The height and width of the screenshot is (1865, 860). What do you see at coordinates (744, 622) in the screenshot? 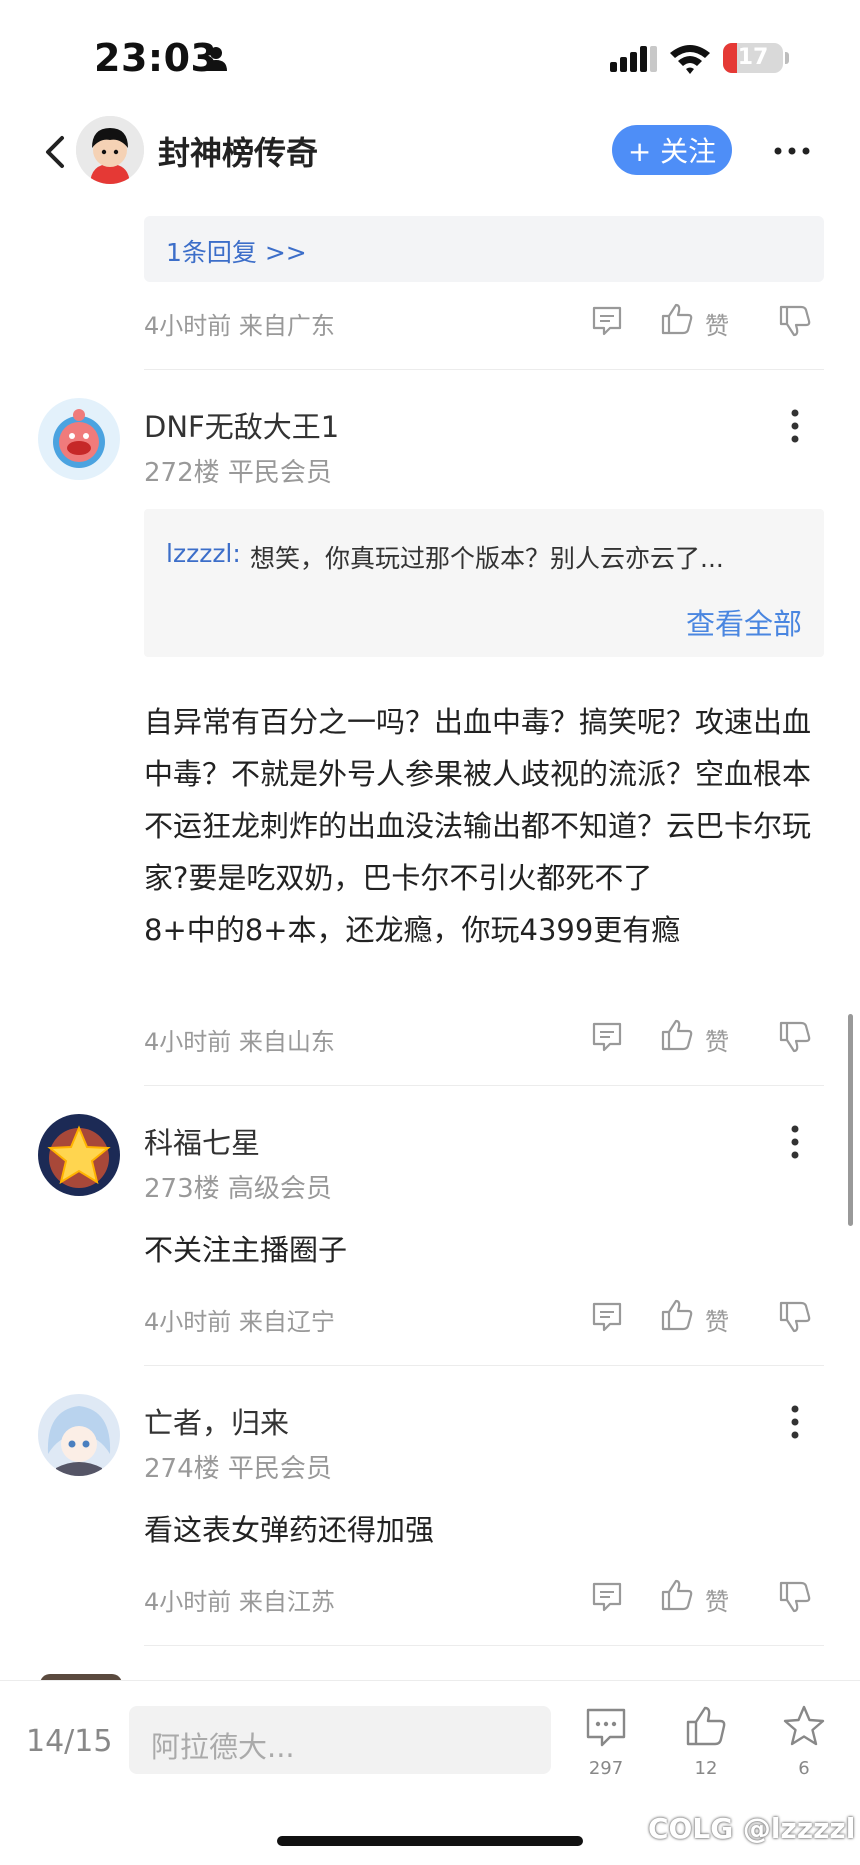
I see `view-all-link: 查看全部` at bounding box center [744, 622].